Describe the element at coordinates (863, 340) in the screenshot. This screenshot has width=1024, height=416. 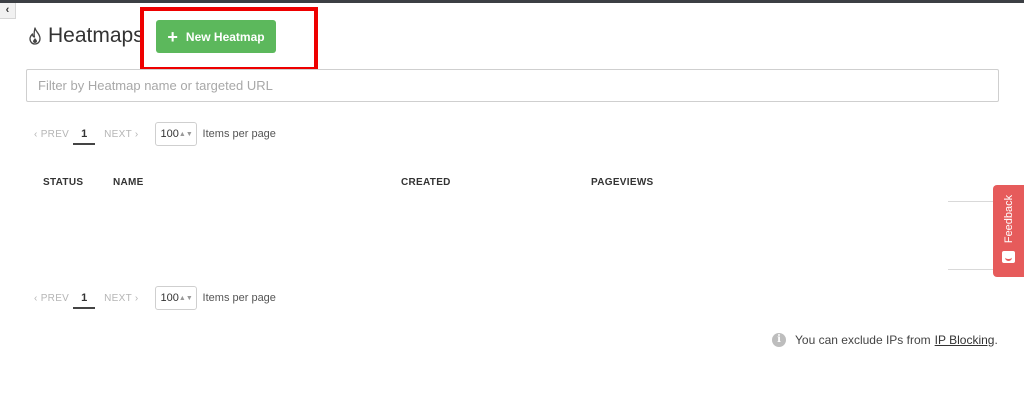
I see `ip-note-text: You can exclude IPs from` at that location.